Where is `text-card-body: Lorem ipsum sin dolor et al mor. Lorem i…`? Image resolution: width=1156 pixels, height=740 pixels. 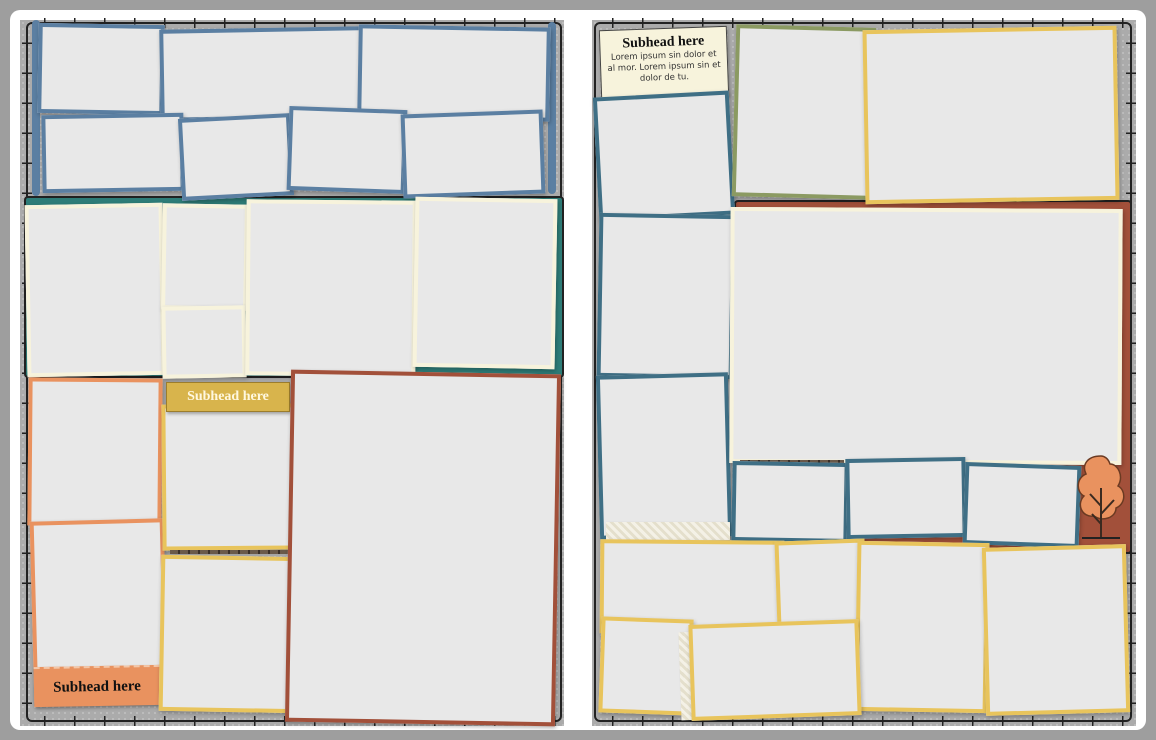 text-card-body: Lorem ipsum sin dolor et al mor. Lorem i… is located at coordinates (664, 66).